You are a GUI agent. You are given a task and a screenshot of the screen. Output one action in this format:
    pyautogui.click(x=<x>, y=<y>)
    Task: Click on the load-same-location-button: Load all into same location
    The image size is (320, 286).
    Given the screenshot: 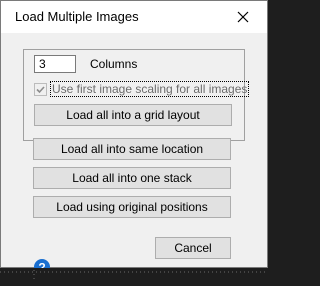 What is the action you would take?
    pyautogui.click(x=132, y=149)
    